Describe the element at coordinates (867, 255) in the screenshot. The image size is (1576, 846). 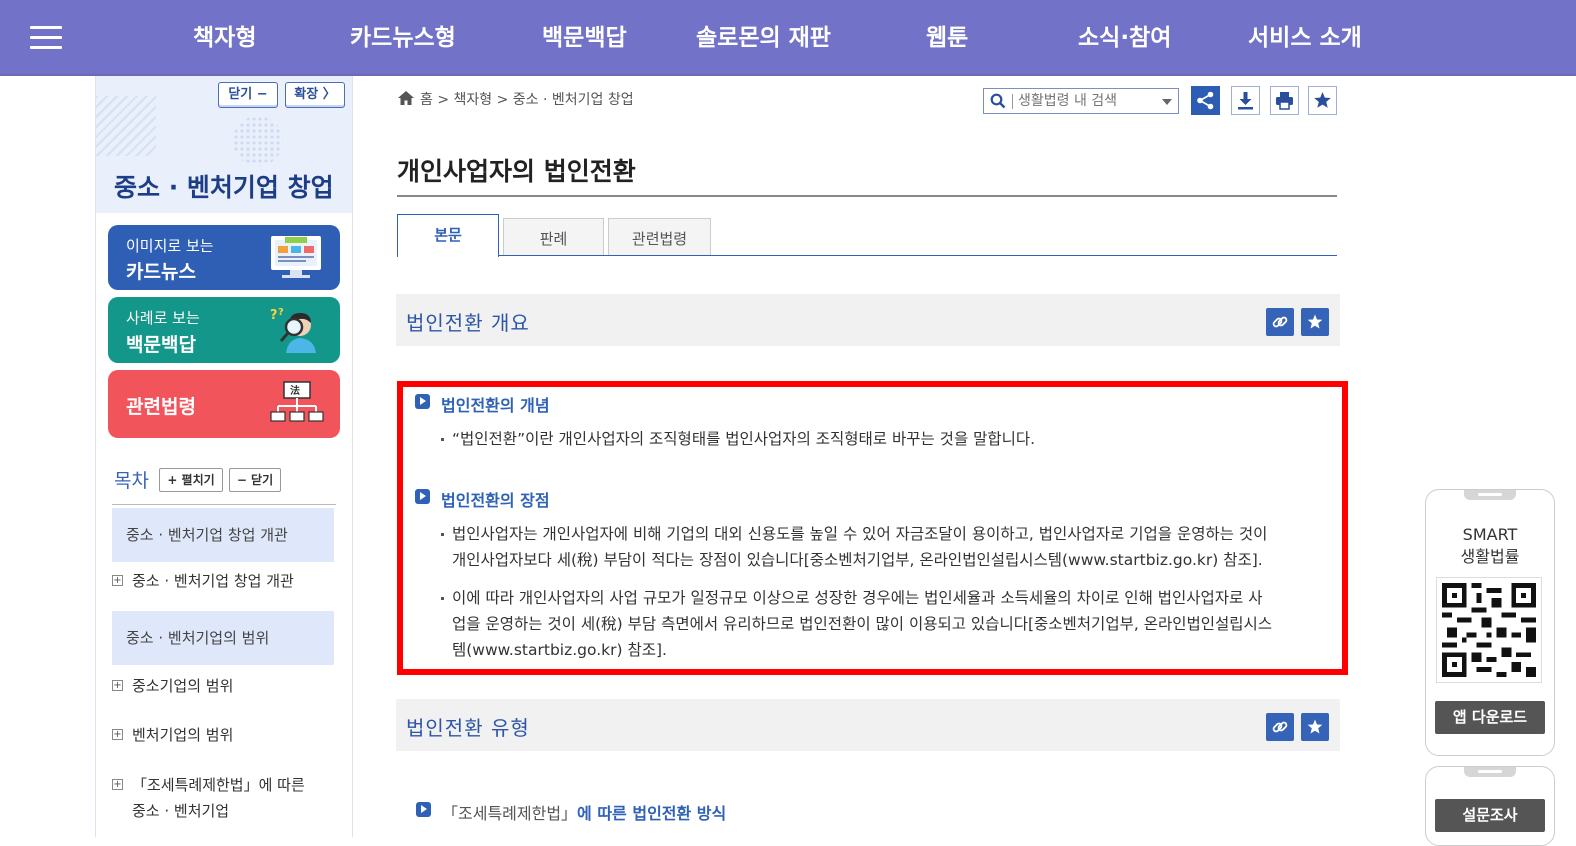
I see `tab-underline` at that location.